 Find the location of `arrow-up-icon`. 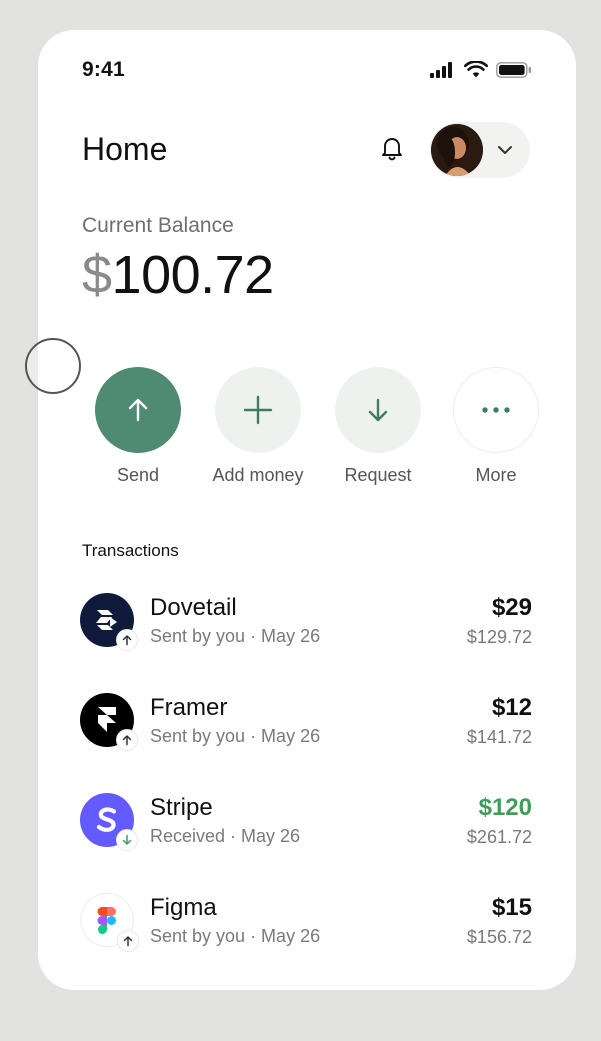

arrow-up-icon is located at coordinates (138, 410).